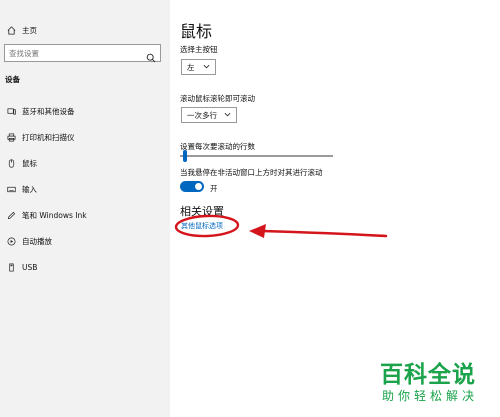 The image size is (500, 417). I want to click on sidebar-item-bluetooth: 蓝牙和其他设备, so click(85, 111).